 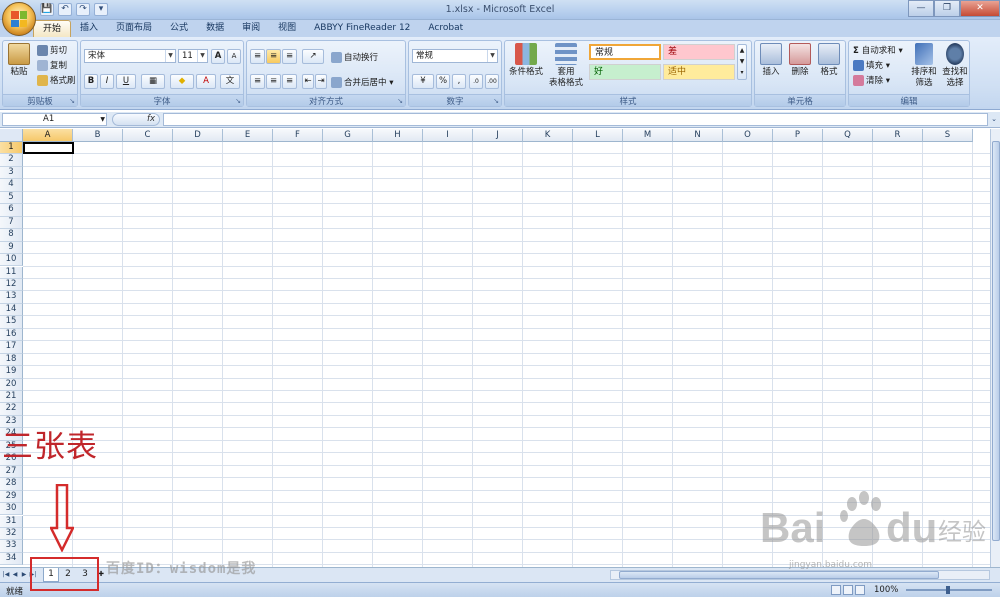 I want to click on row-header-2: 2, so click(x=11, y=160).